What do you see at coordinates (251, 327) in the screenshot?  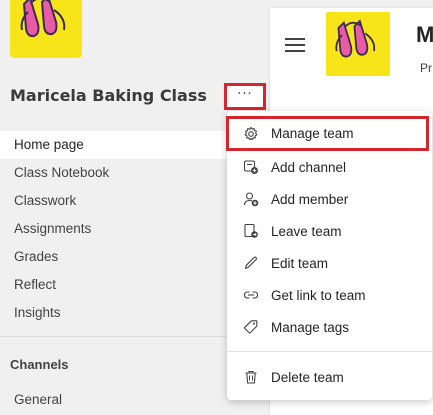 I see `tag-icon` at bounding box center [251, 327].